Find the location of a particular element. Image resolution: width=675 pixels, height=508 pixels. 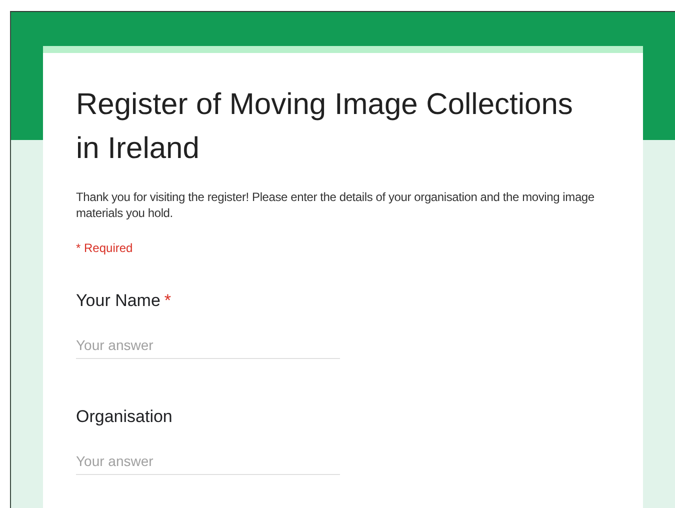

question-label: Your Name * is located at coordinates (124, 301).